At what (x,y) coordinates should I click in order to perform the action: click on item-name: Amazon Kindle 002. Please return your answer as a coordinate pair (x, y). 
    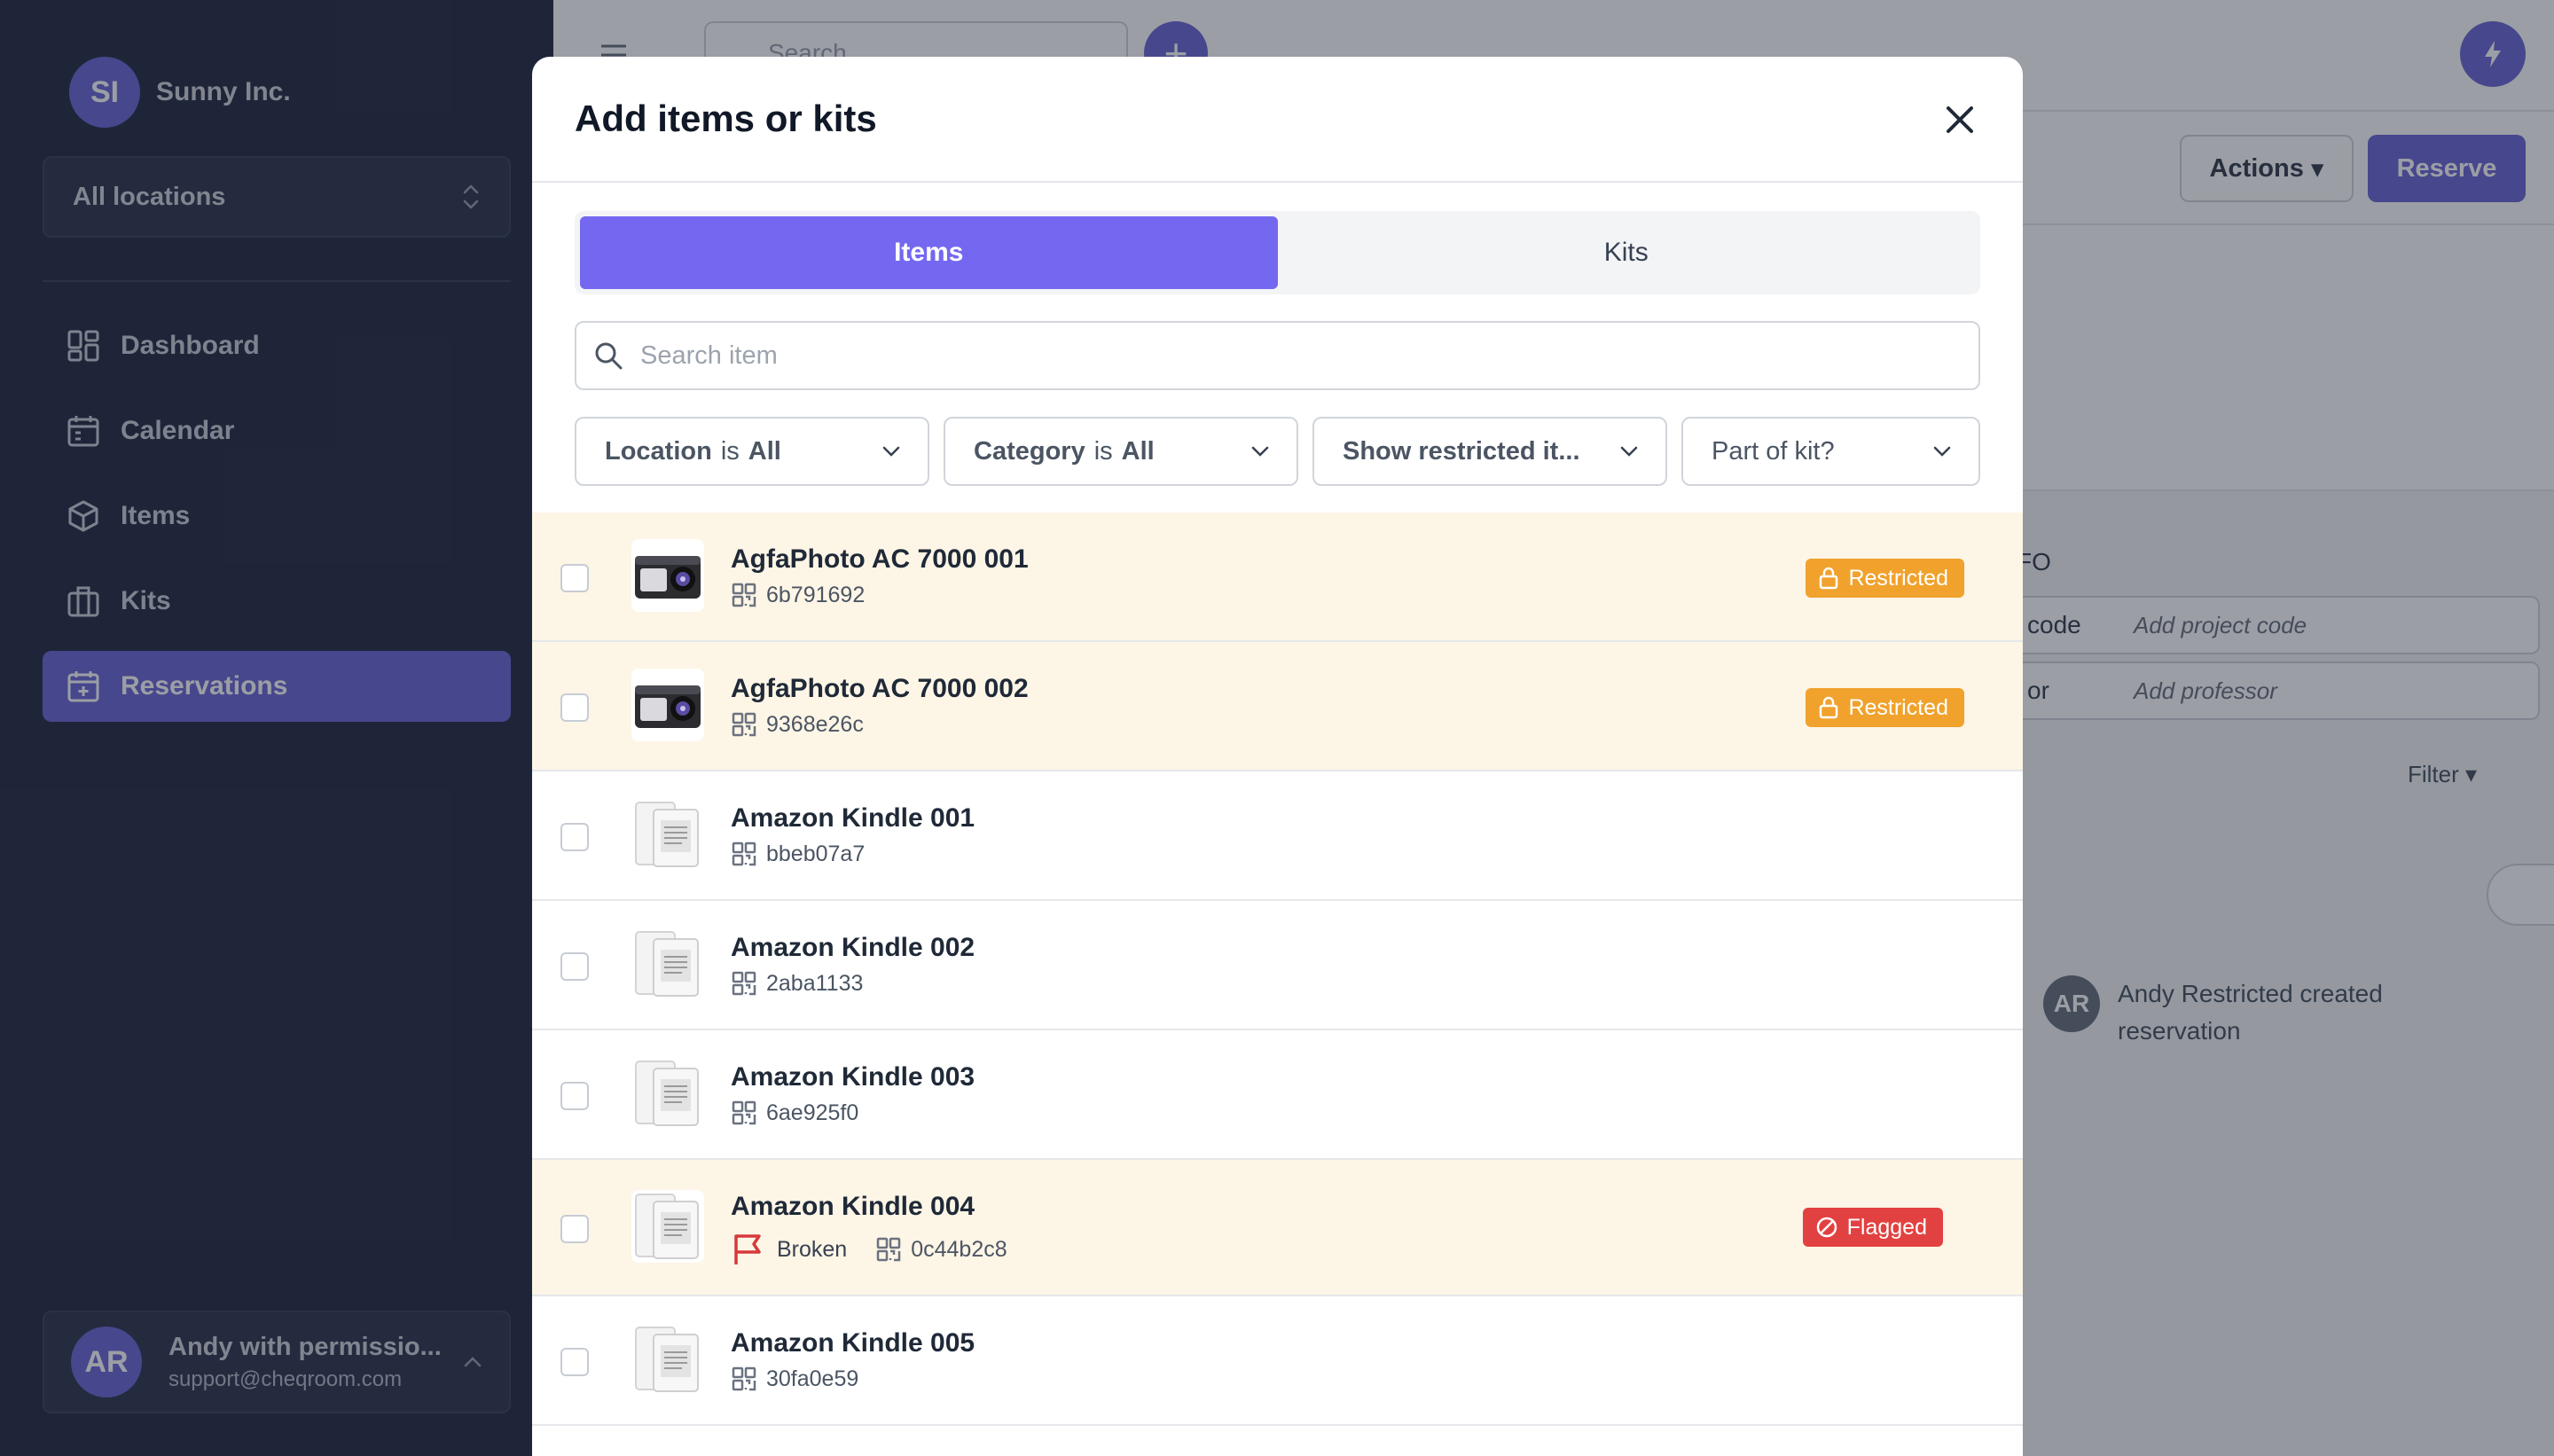
    Looking at the image, I should click on (853, 947).